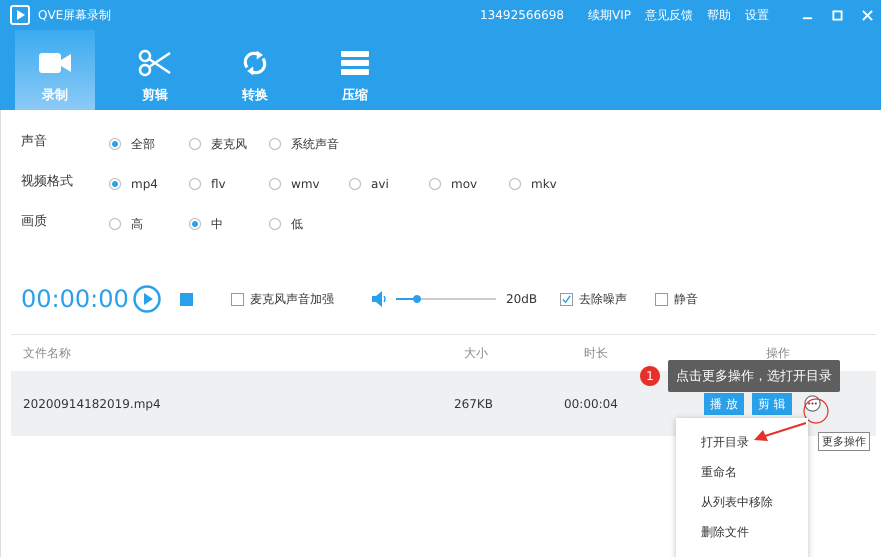 The width and height of the screenshot is (881, 557). I want to click on radio-option: mp4, so click(149, 184).